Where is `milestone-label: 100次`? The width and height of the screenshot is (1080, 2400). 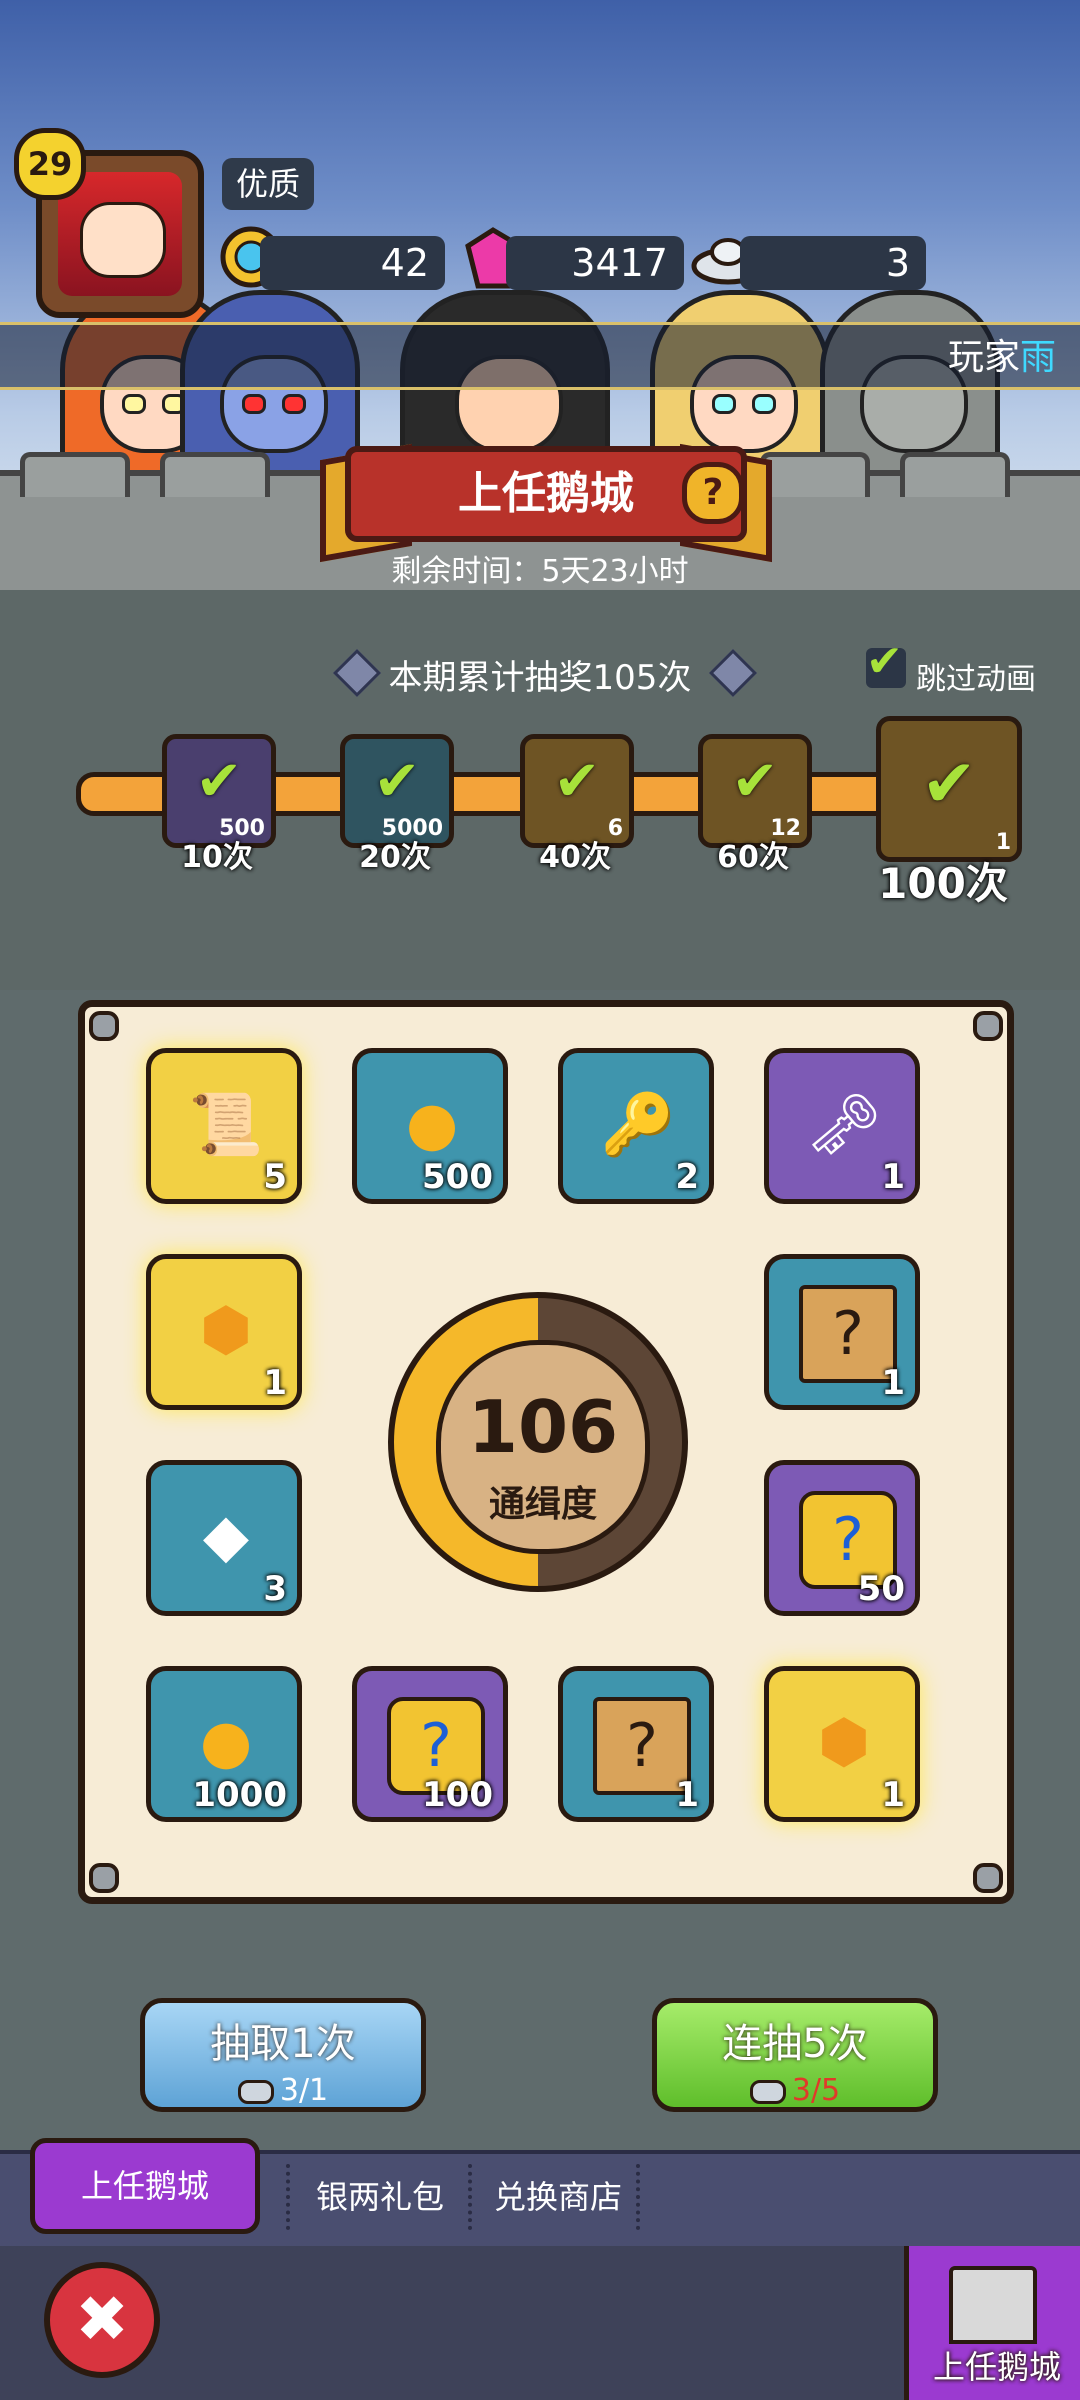 milestone-label: 100次 is located at coordinates (943, 883).